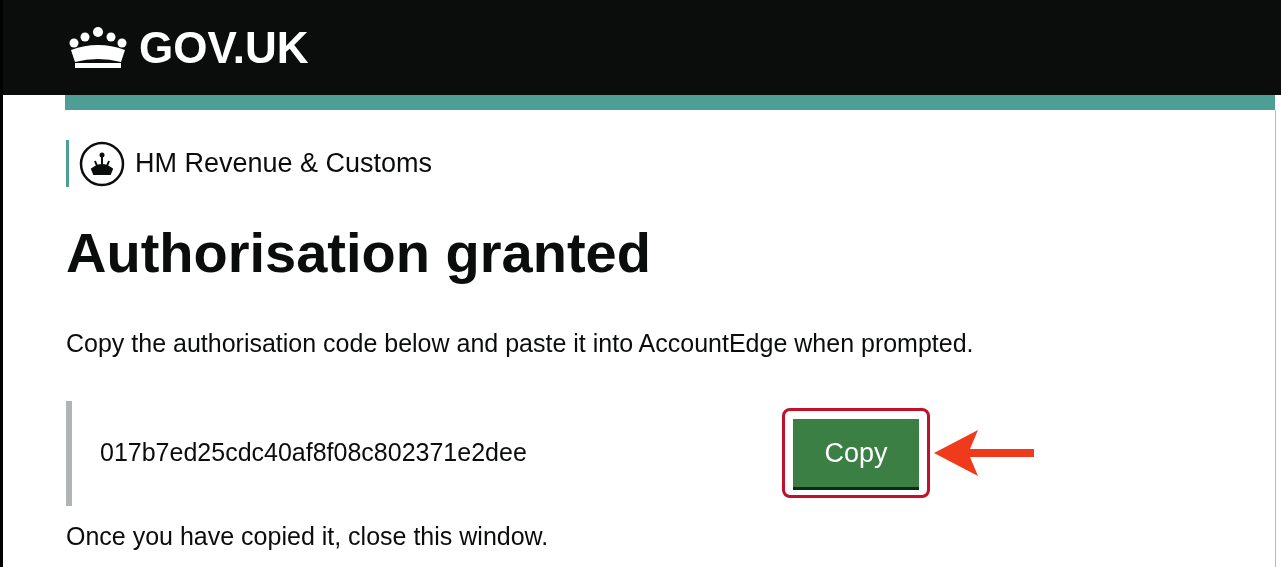 This screenshot has height=567, width=1281. I want to click on arrow-icon, so click(985, 453).